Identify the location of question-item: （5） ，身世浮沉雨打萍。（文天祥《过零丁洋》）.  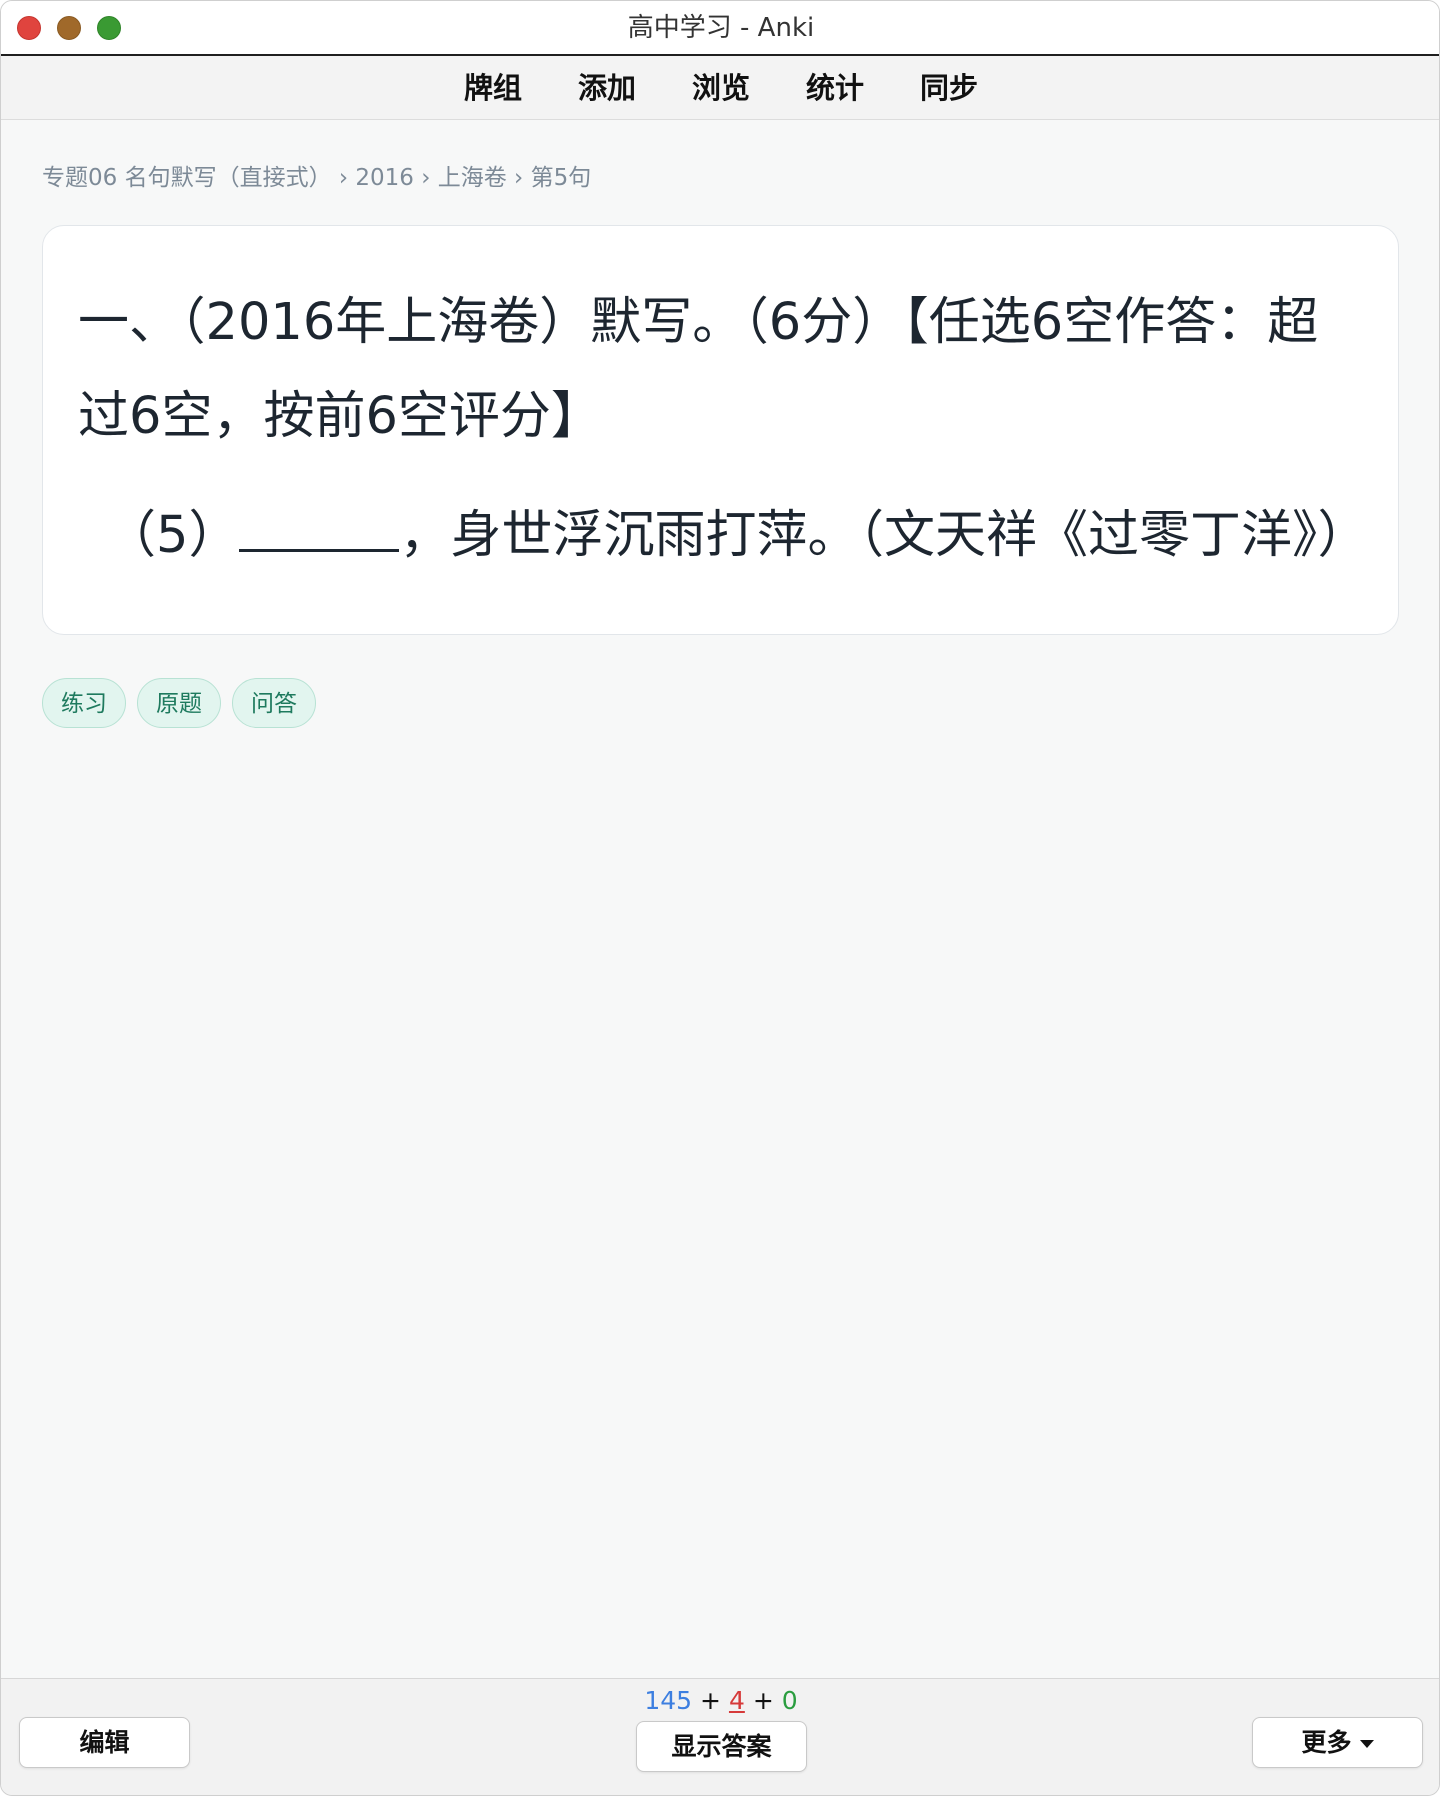
(736, 535).